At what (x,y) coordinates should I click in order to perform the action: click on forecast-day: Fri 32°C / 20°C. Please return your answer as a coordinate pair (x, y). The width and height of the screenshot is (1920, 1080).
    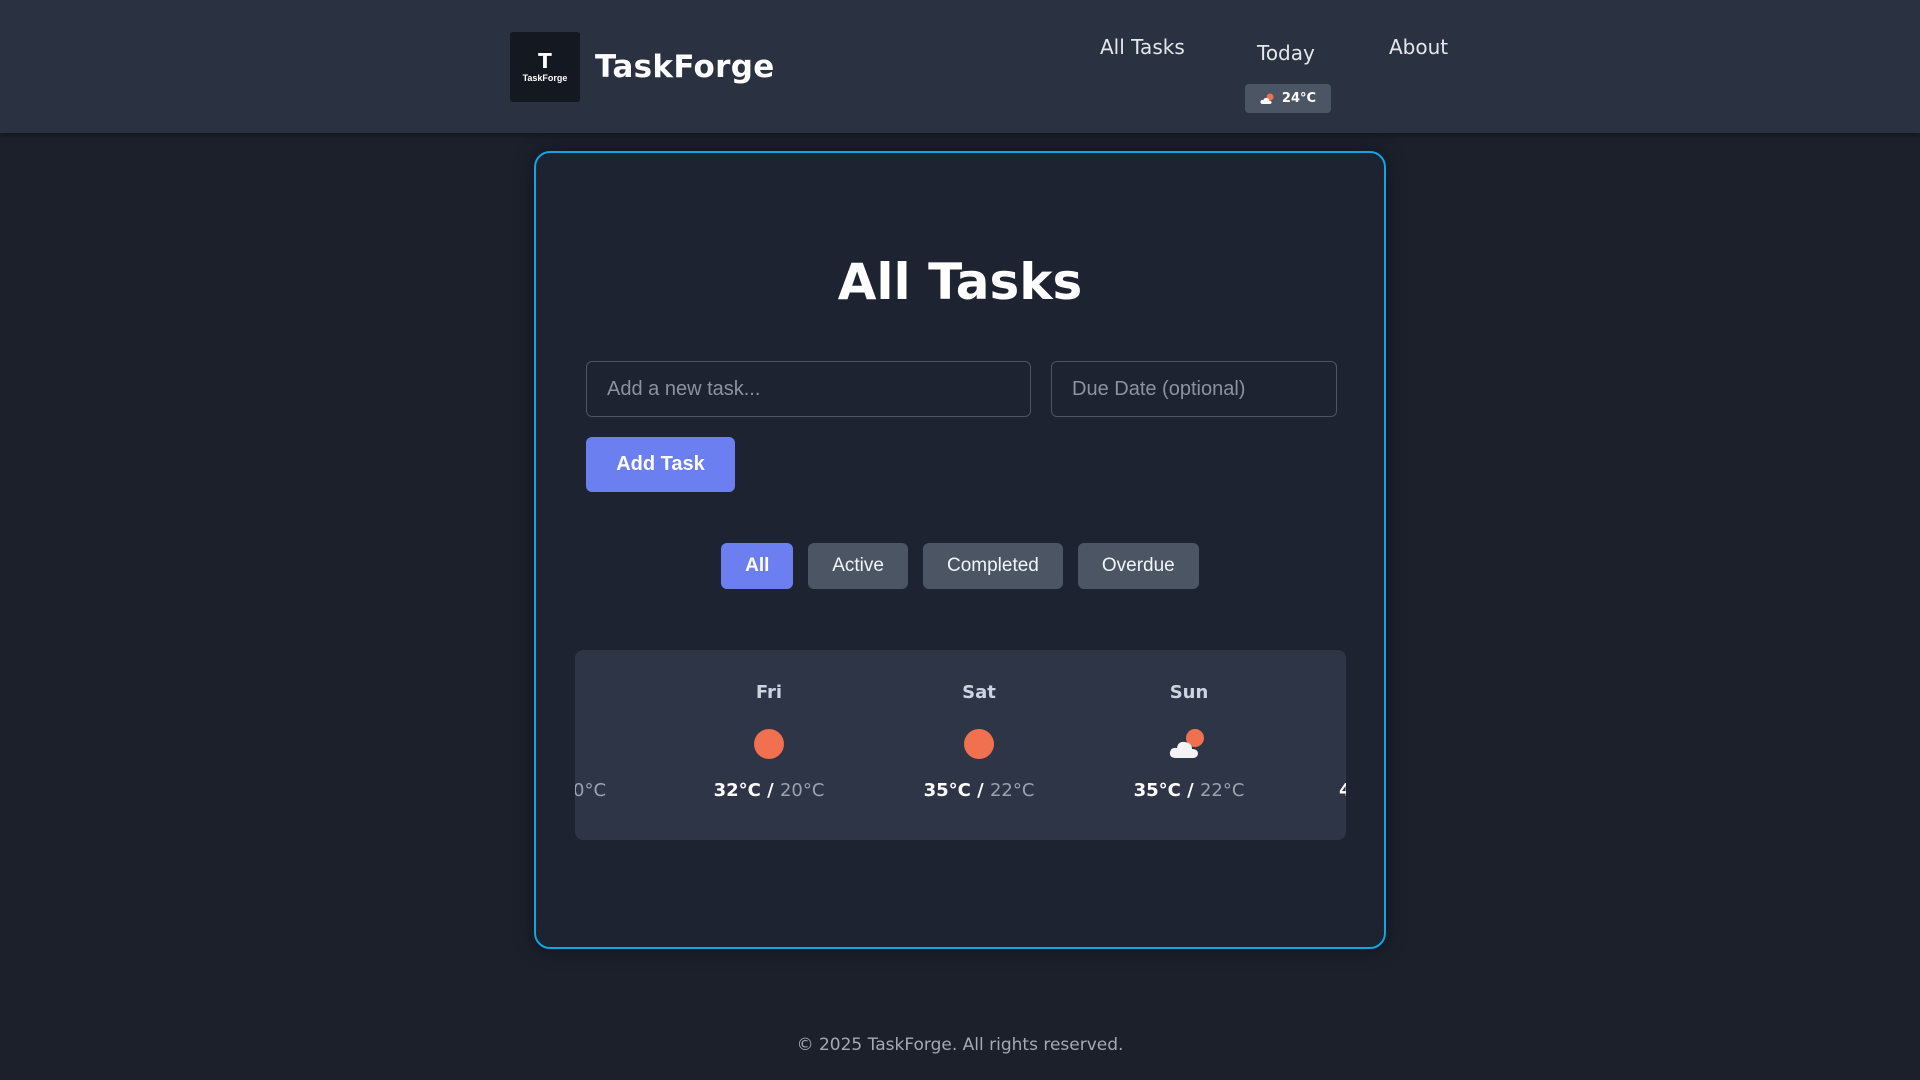
    Looking at the image, I should click on (769, 745).